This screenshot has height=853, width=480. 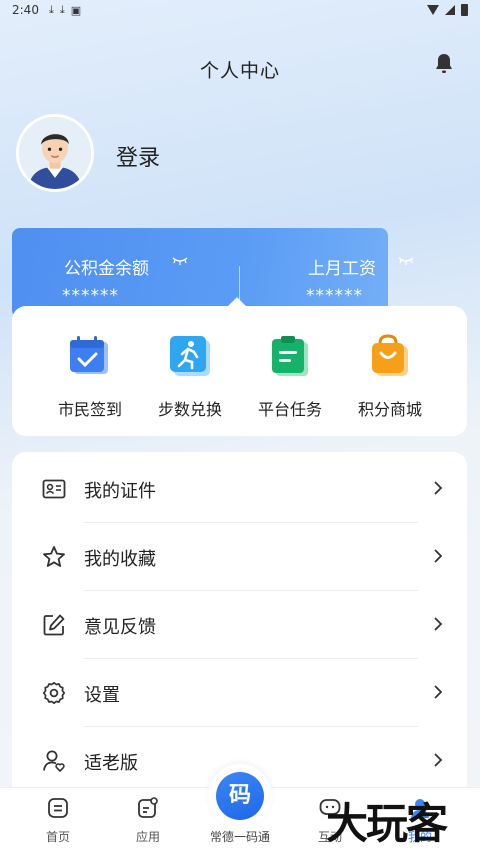 I want to click on housing-fund-label: 公积金余额, so click(x=106, y=269).